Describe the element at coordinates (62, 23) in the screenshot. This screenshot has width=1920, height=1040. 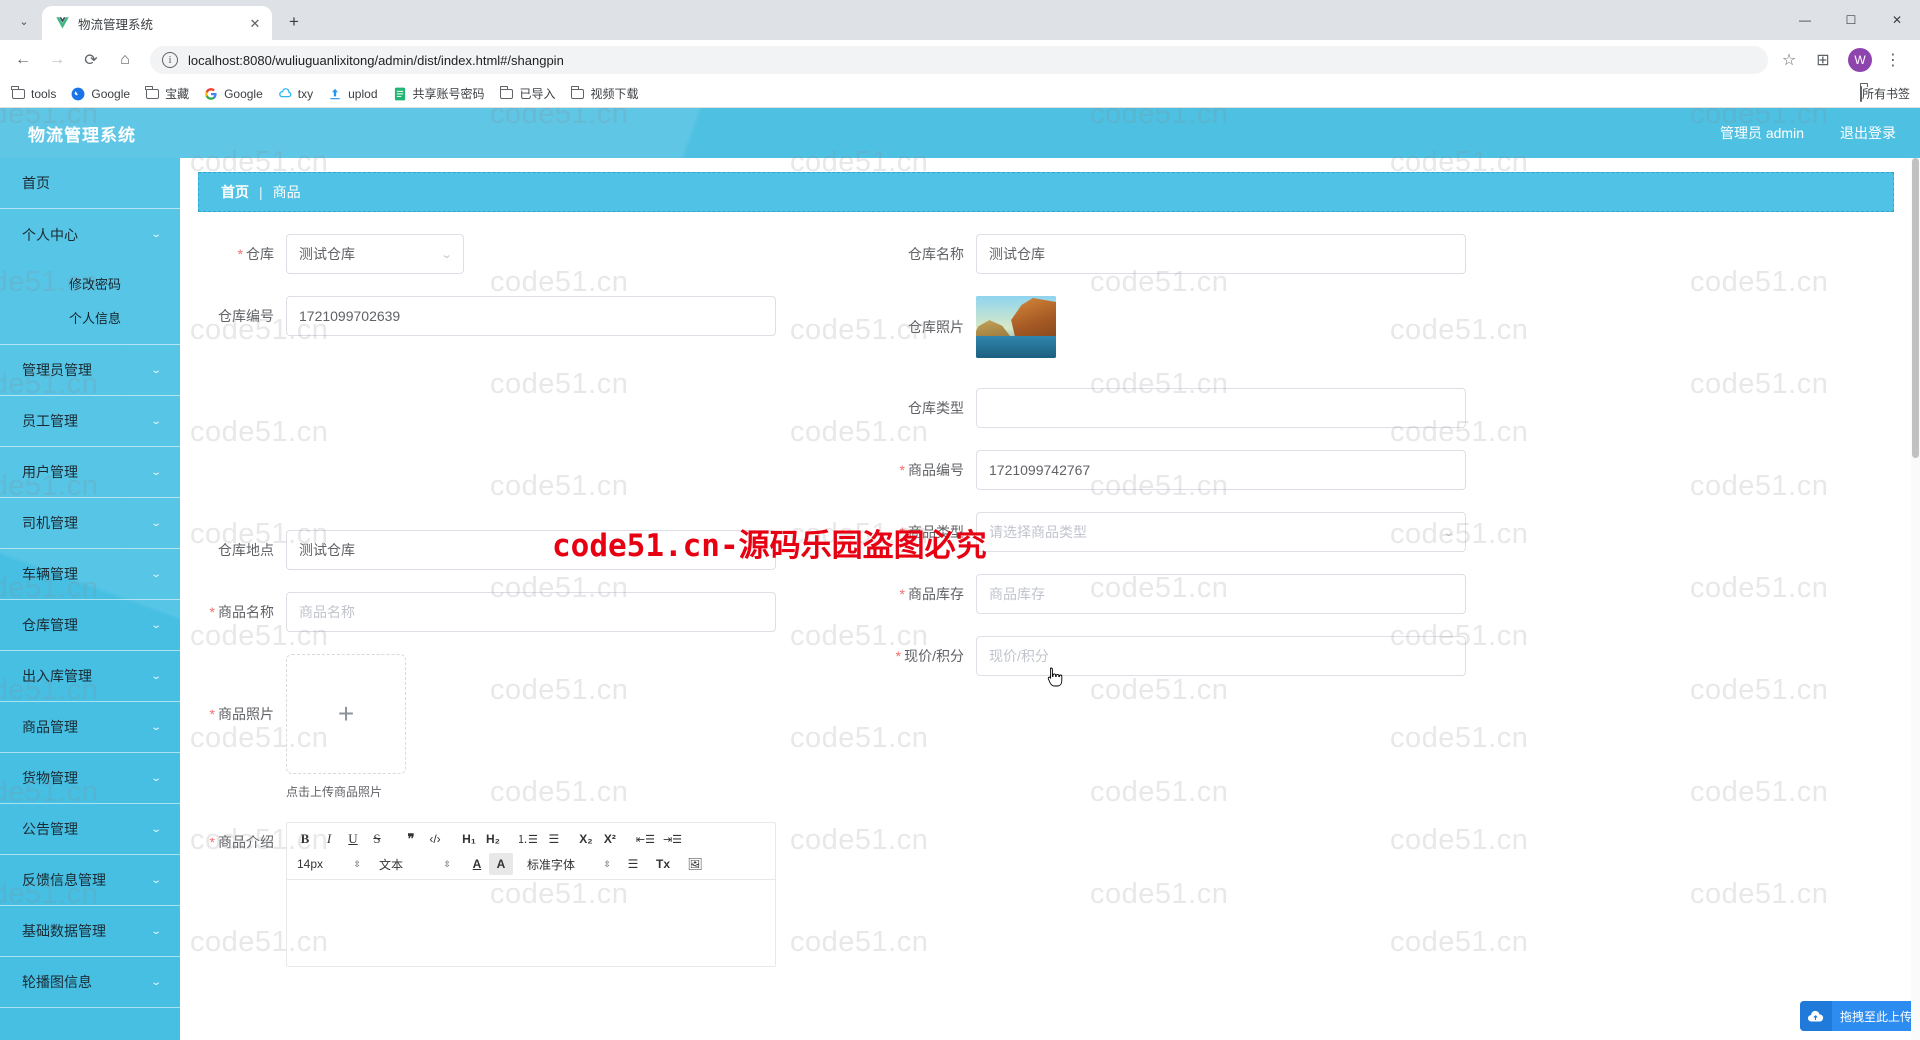
I see `vue-favicon-icon` at that location.